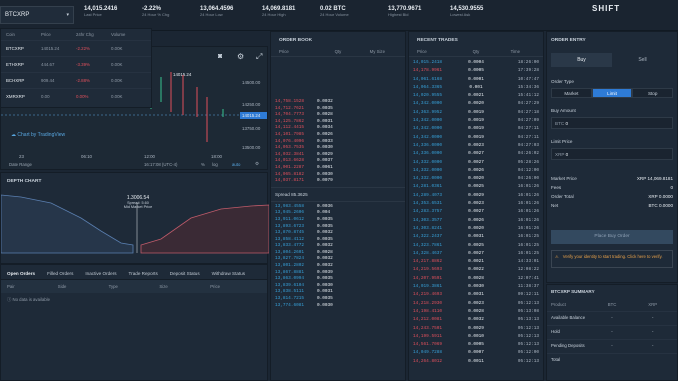 This screenshot has width=678, height=381. Describe the element at coordinates (338, 148) in the screenshot. I see `order-book-row: 14,053.7535 0.0030` at that location.